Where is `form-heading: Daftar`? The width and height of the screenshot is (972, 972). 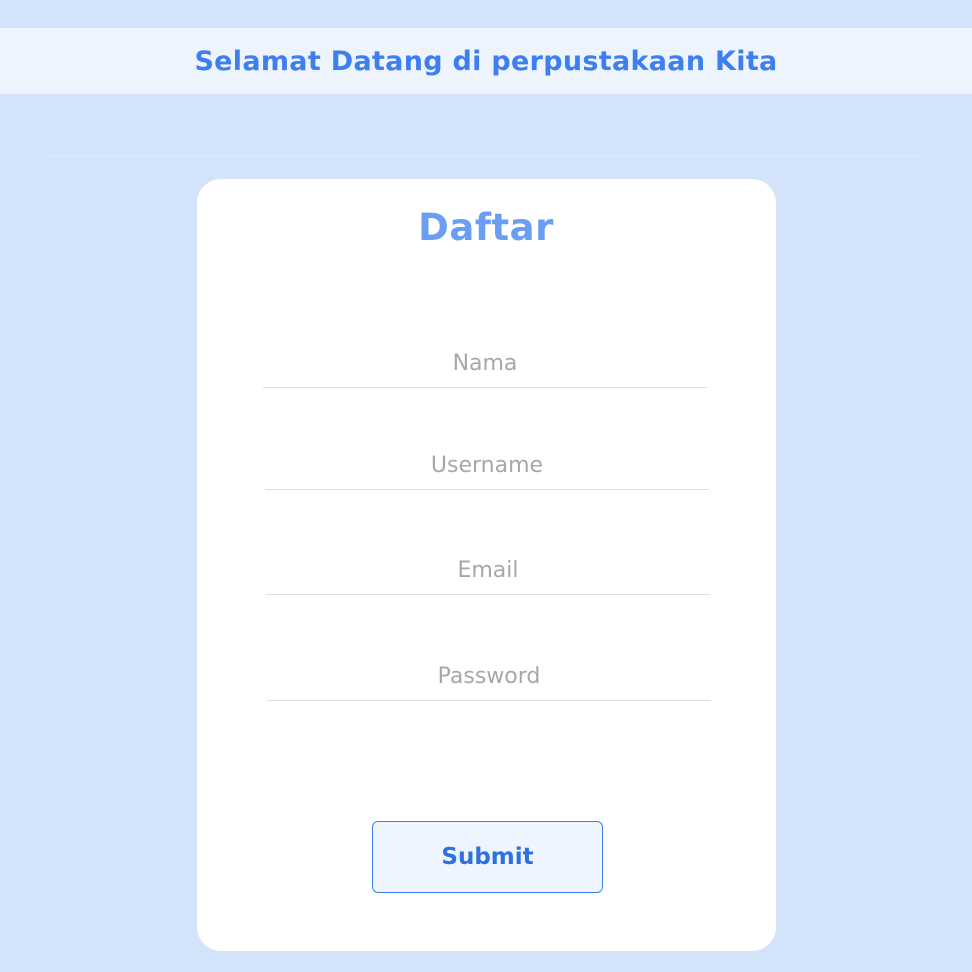
form-heading: Daftar is located at coordinates (486, 227).